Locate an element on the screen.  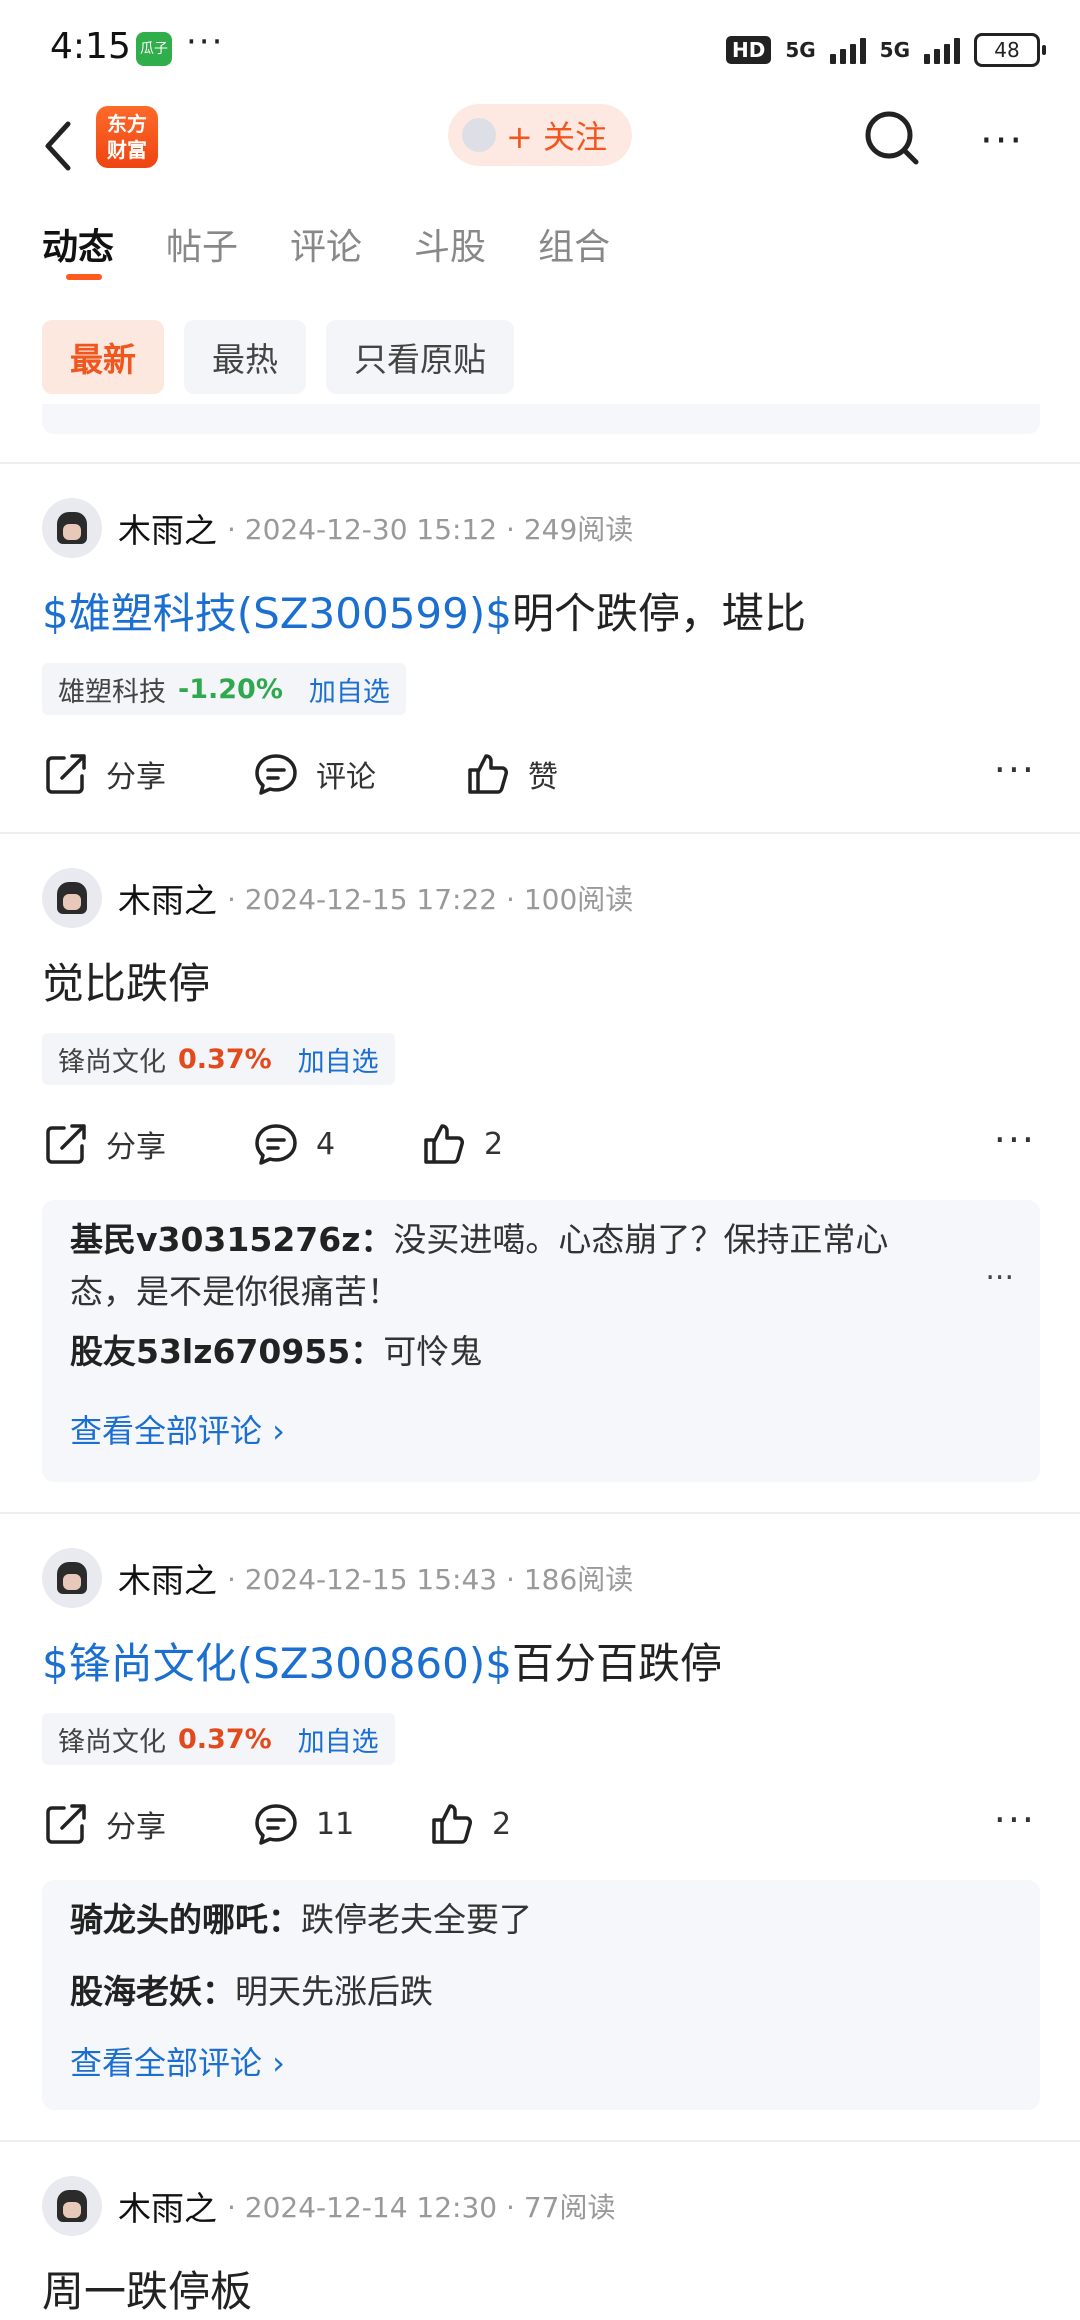
battery-icon: 48 is located at coordinates (1010, 50).